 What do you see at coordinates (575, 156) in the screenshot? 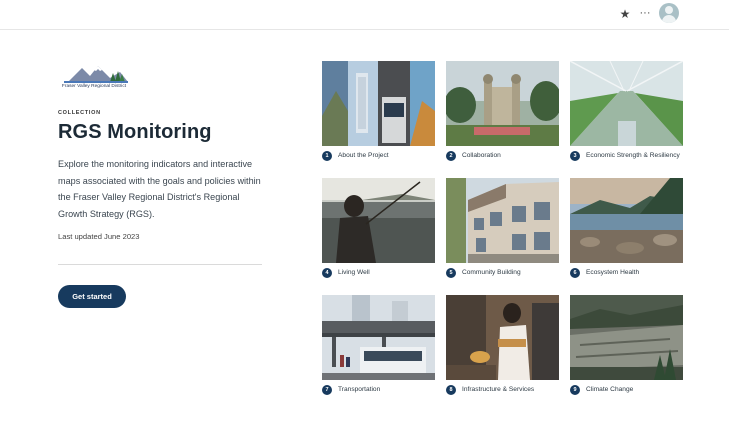
I see `card-number-badge: 3` at bounding box center [575, 156].